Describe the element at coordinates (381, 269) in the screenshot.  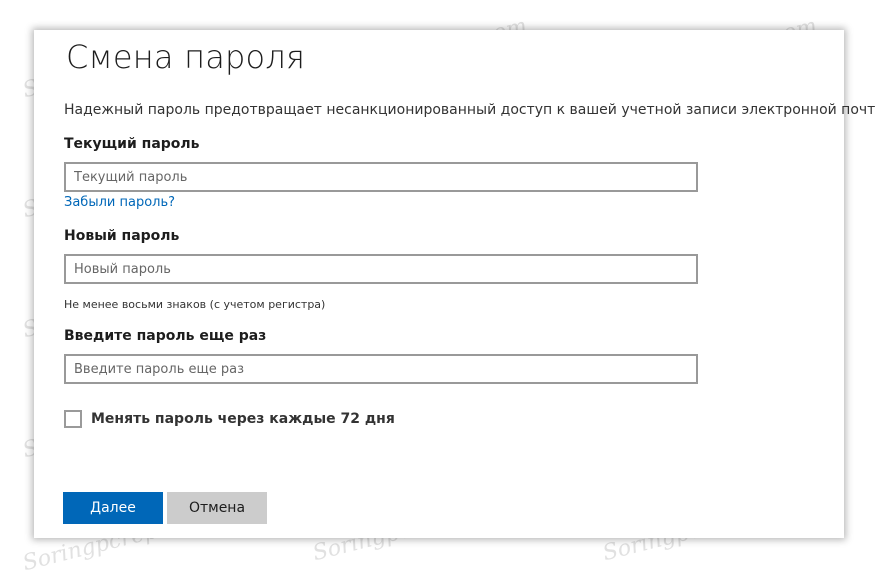
I see `new-password-input` at that location.